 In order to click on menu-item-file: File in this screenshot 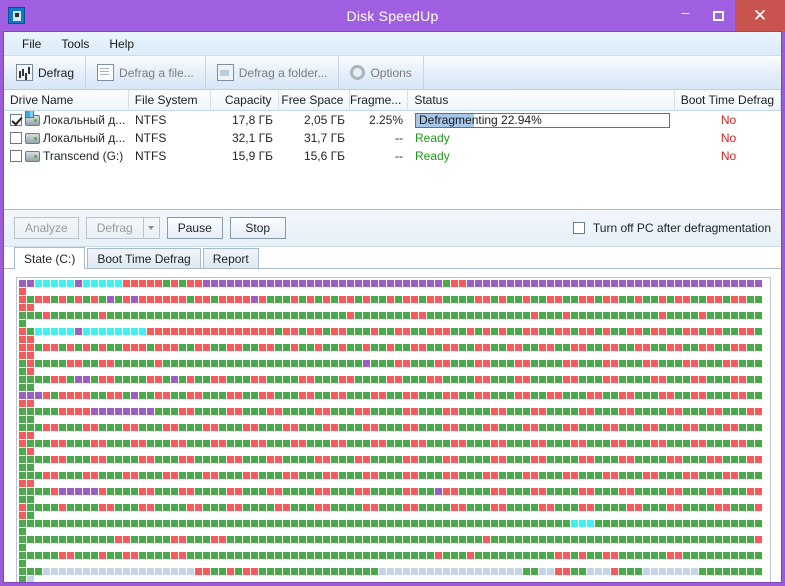, I will do `click(31, 44)`.